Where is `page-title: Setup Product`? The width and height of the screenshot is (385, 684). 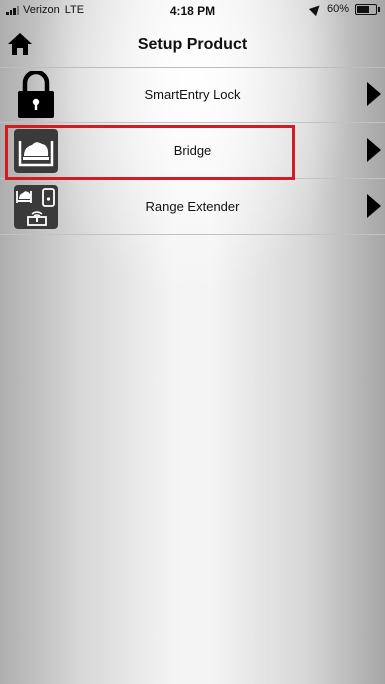
page-title: Setup Product is located at coordinates (192, 44).